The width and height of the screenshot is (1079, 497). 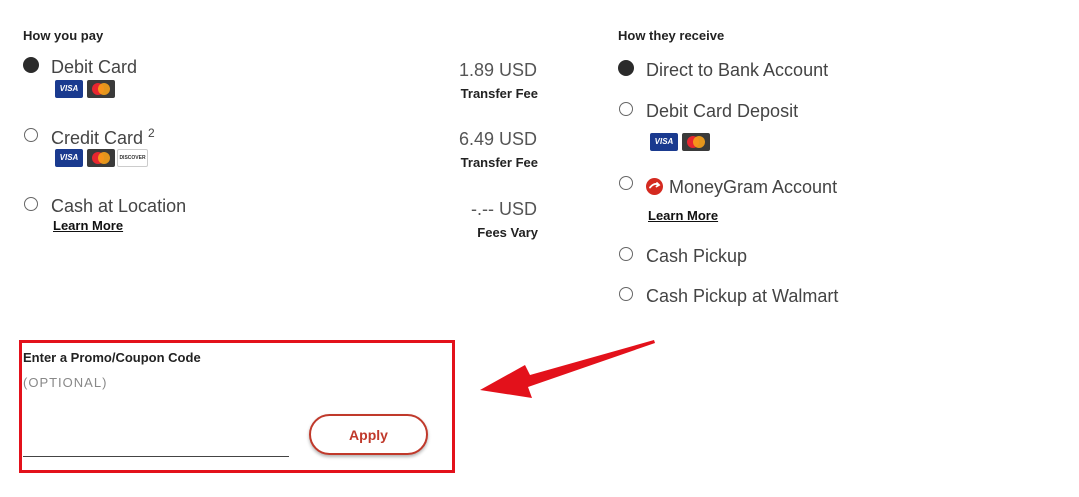 I want to click on moneygram-radio, so click(x=626, y=183).